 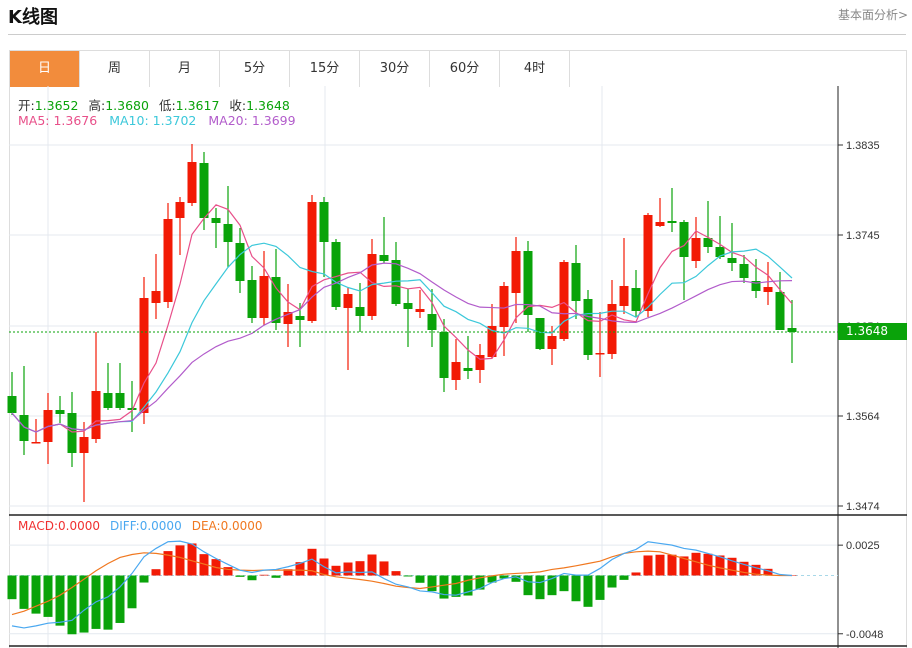 I want to click on ma-legend: MA5: 1.3676 MA10: 1.3702 MA20: 1.3699, so click(x=159, y=120).